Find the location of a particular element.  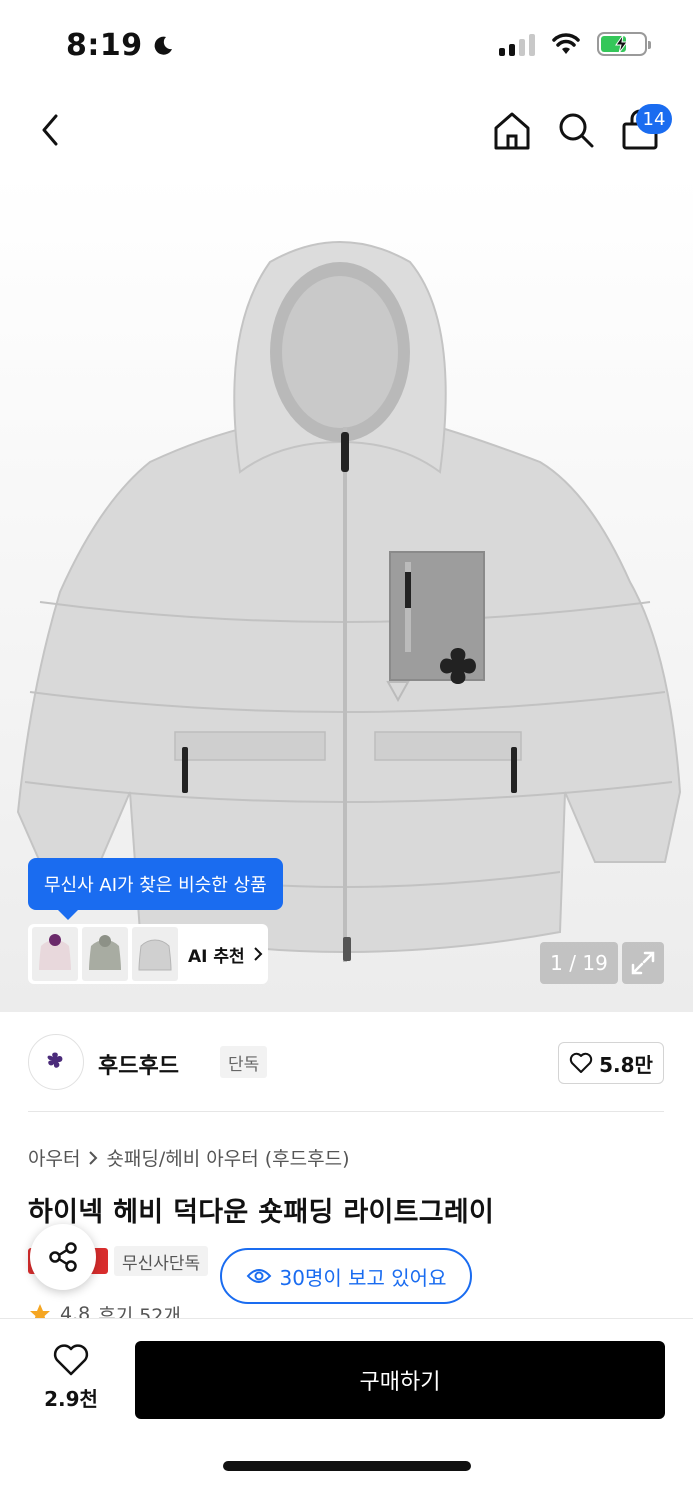

viewers-text: 30명이 보고 있어요 is located at coordinates (363, 1277).